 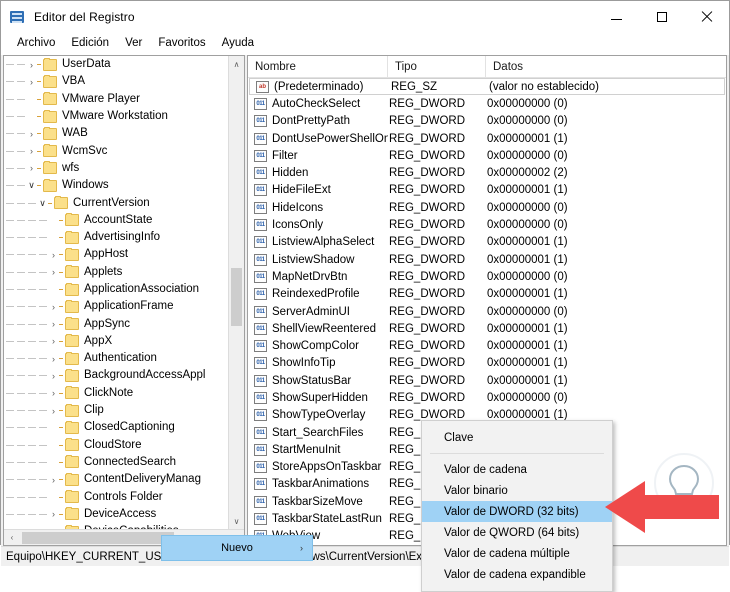 I want to click on window-controls, so click(x=661, y=16).